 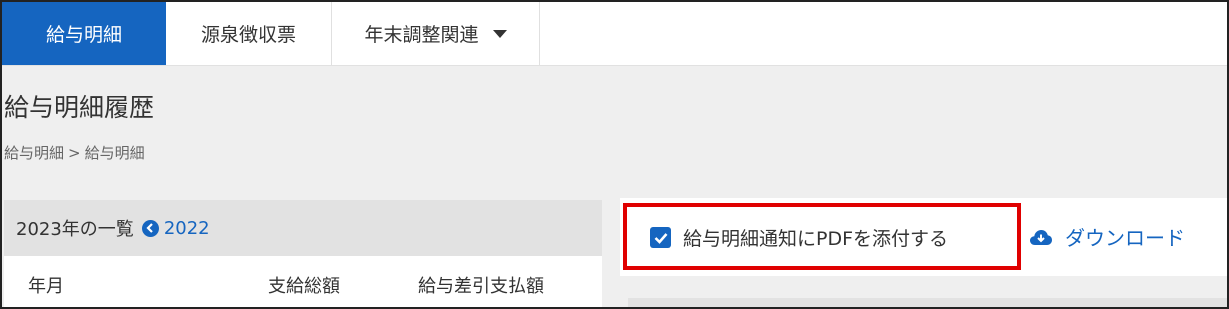 I want to click on breadcrumb-item-current: 給与明細, so click(x=114, y=153).